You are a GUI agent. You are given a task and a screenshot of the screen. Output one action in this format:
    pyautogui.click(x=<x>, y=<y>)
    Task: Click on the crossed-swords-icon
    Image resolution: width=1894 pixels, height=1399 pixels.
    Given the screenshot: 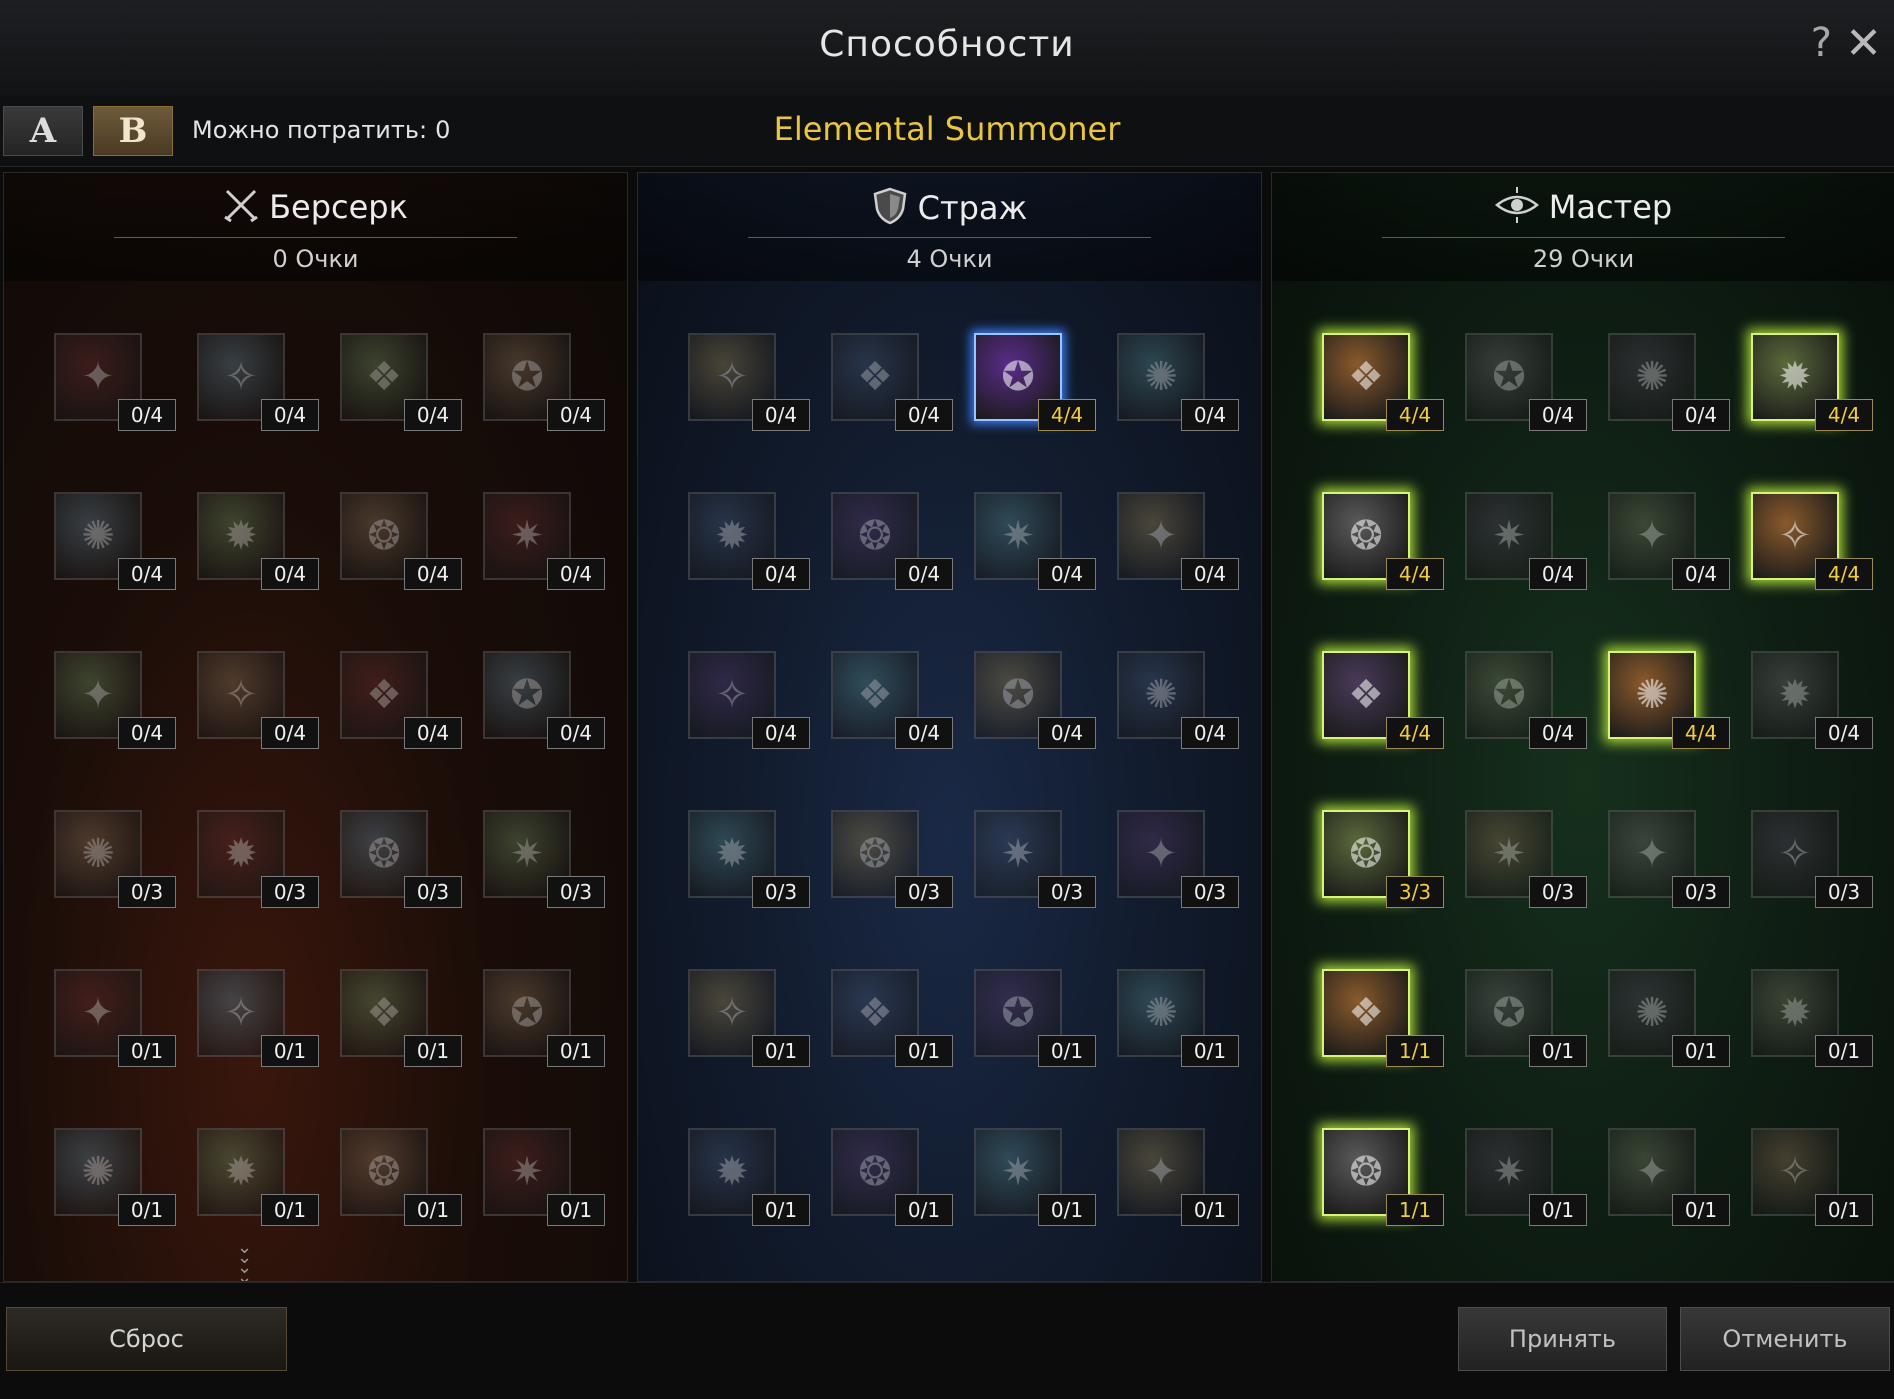 What is the action you would take?
    pyautogui.click(x=241, y=209)
    